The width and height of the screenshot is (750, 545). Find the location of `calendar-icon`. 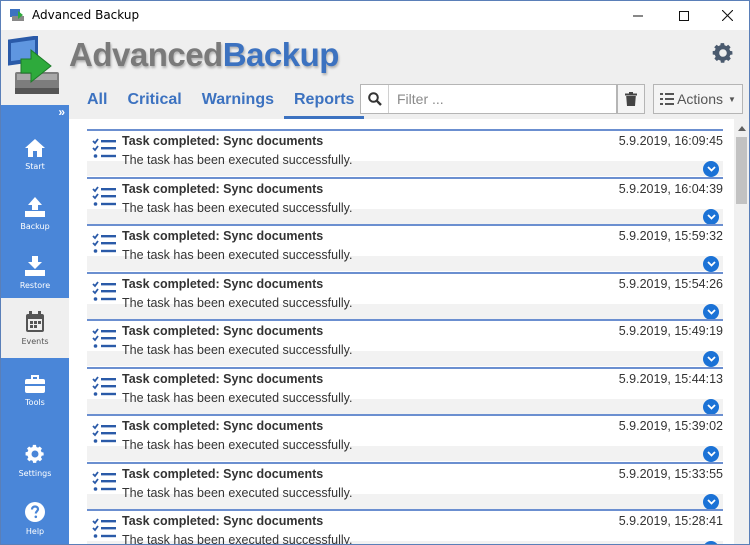

calendar-icon is located at coordinates (35, 321).